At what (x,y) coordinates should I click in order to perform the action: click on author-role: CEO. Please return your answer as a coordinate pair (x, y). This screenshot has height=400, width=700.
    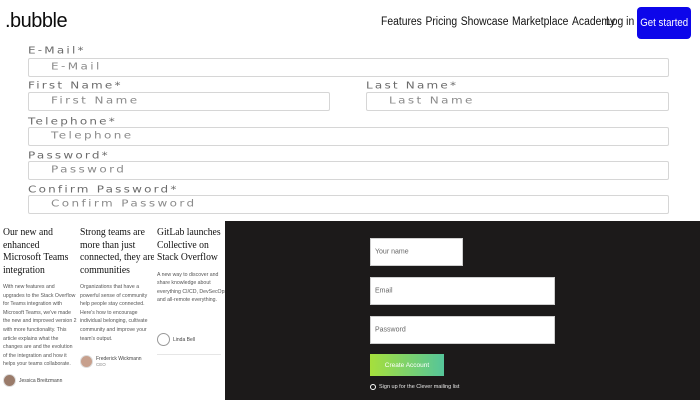
    Looking at the image, I should click on (101, 364).